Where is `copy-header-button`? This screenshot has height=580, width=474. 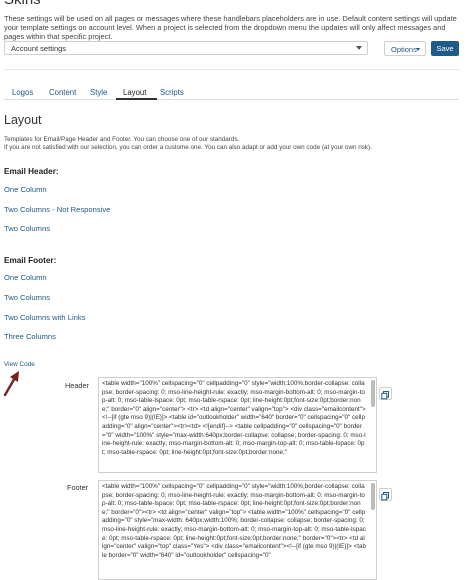
copy-header-button is located at coordinates (385, 393).